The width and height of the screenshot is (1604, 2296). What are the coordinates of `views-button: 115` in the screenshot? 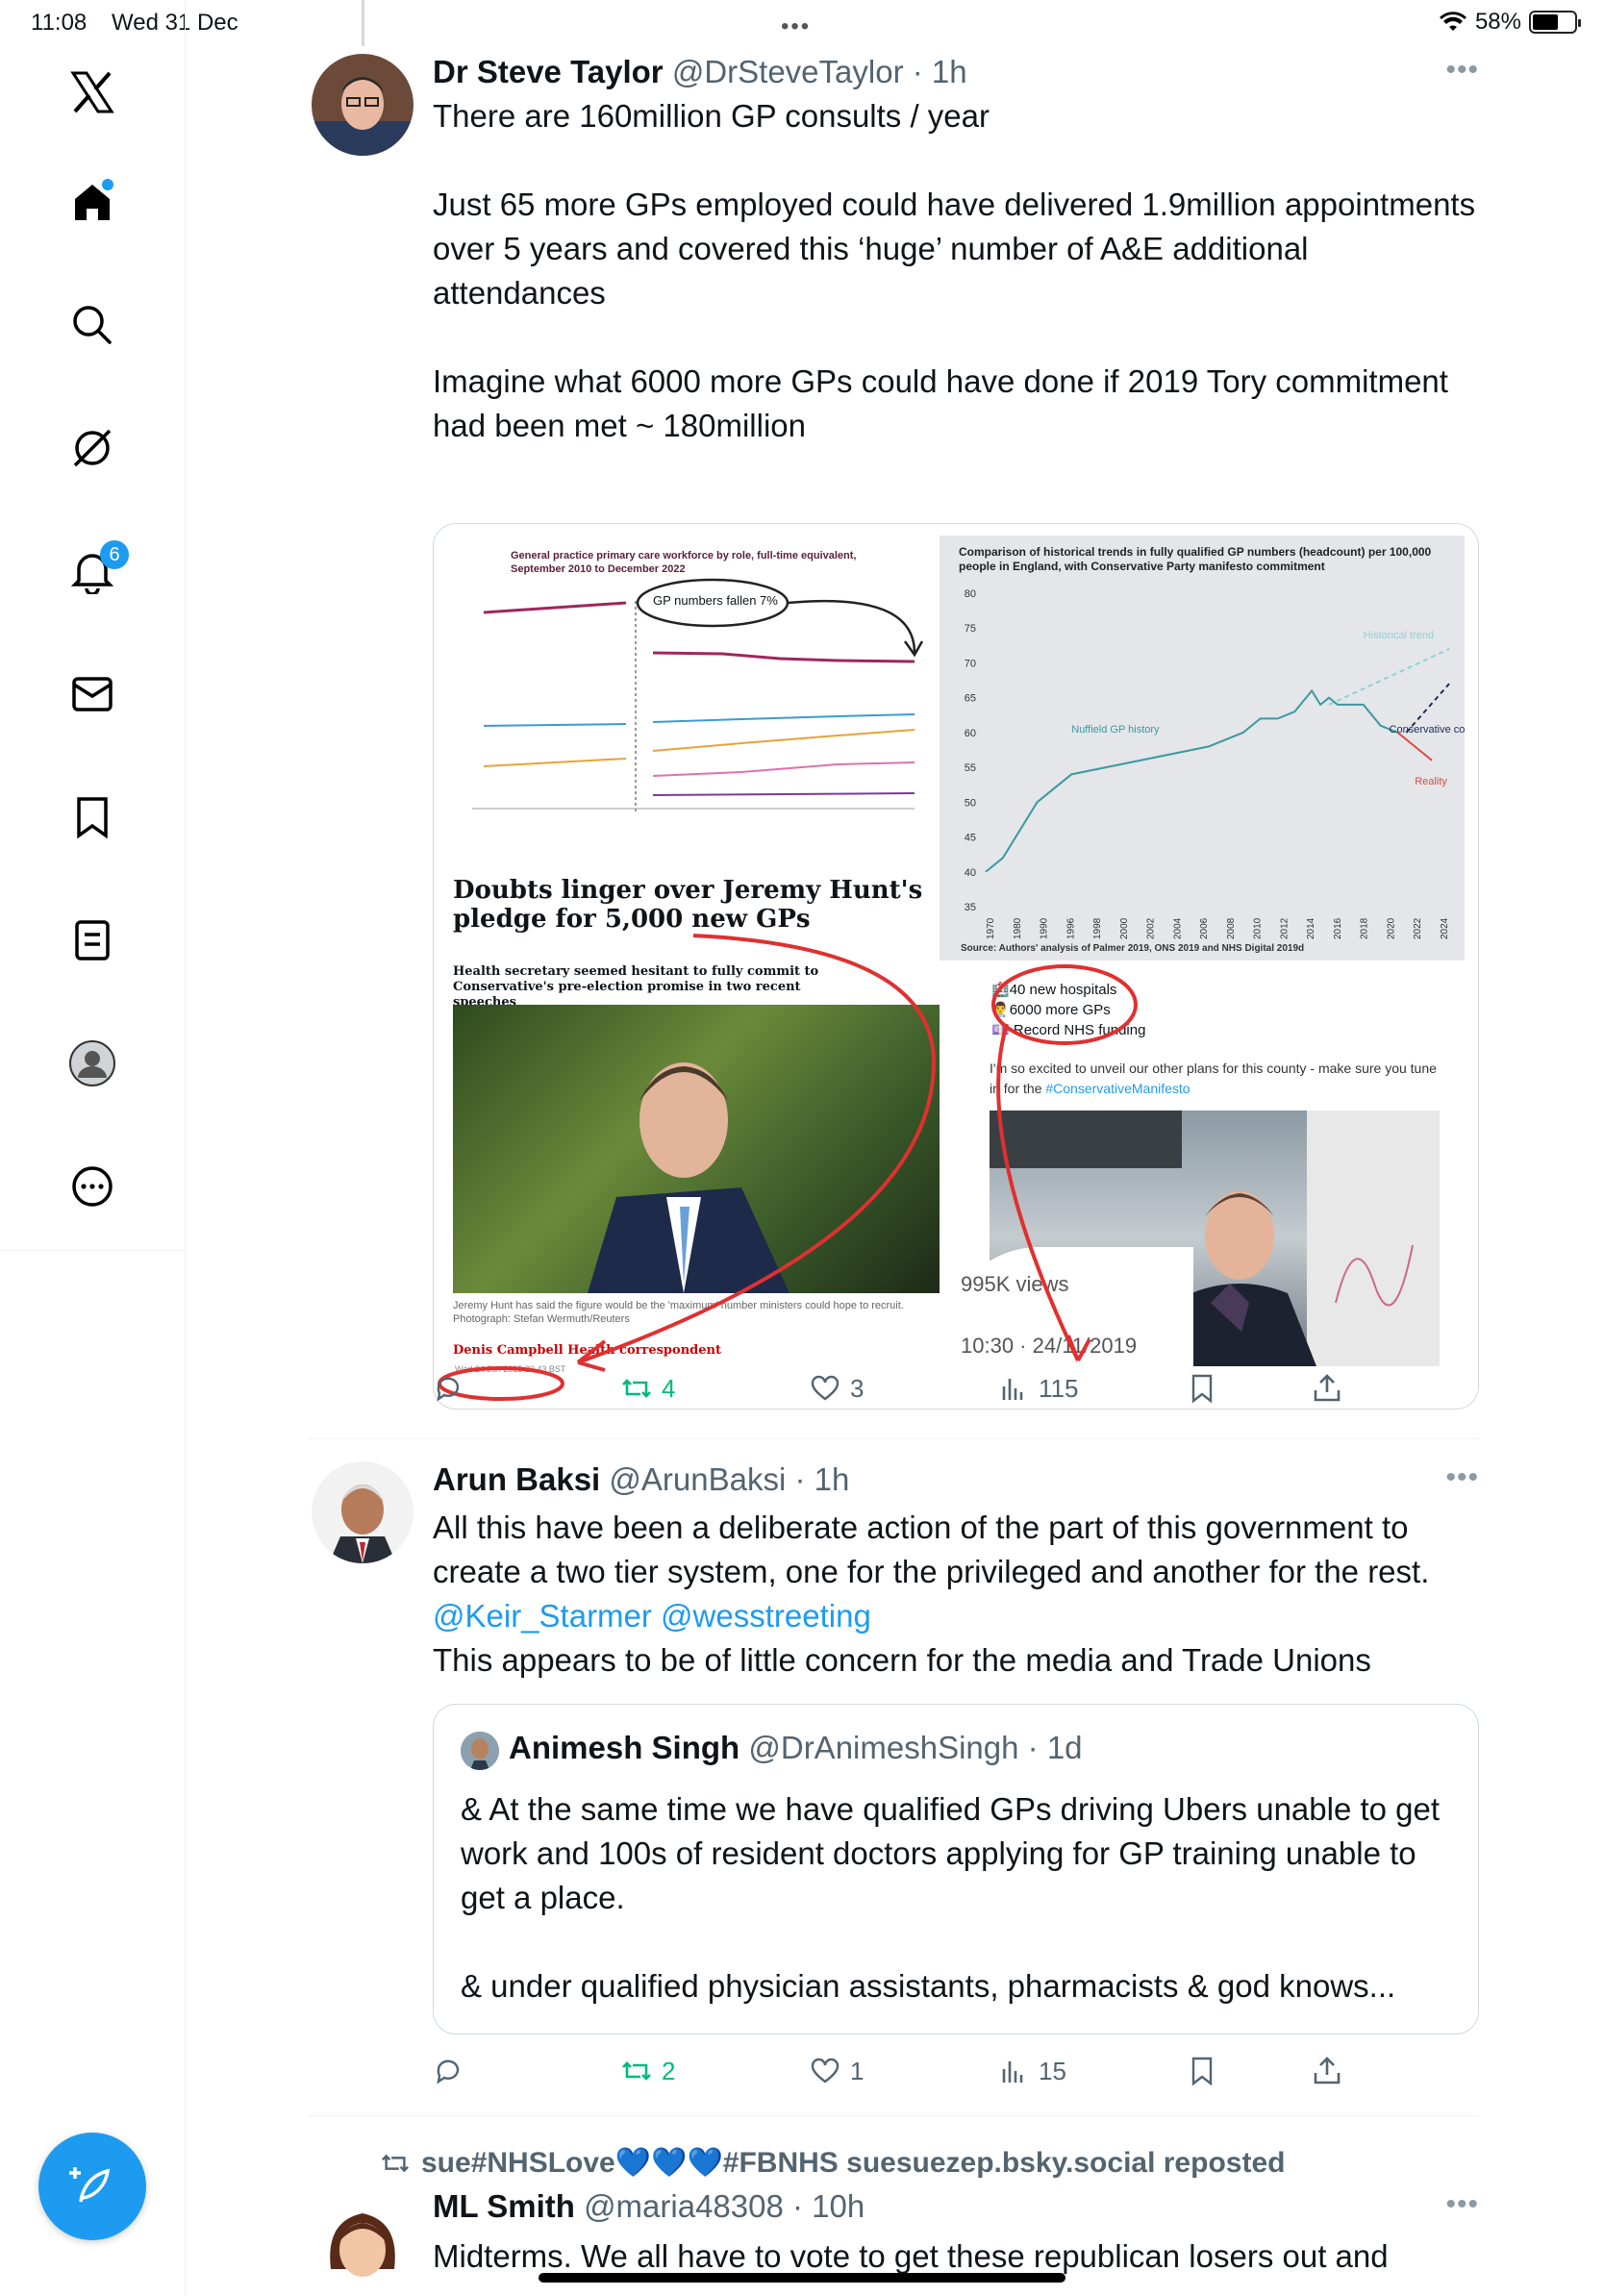 It's located at (1038, 1388).